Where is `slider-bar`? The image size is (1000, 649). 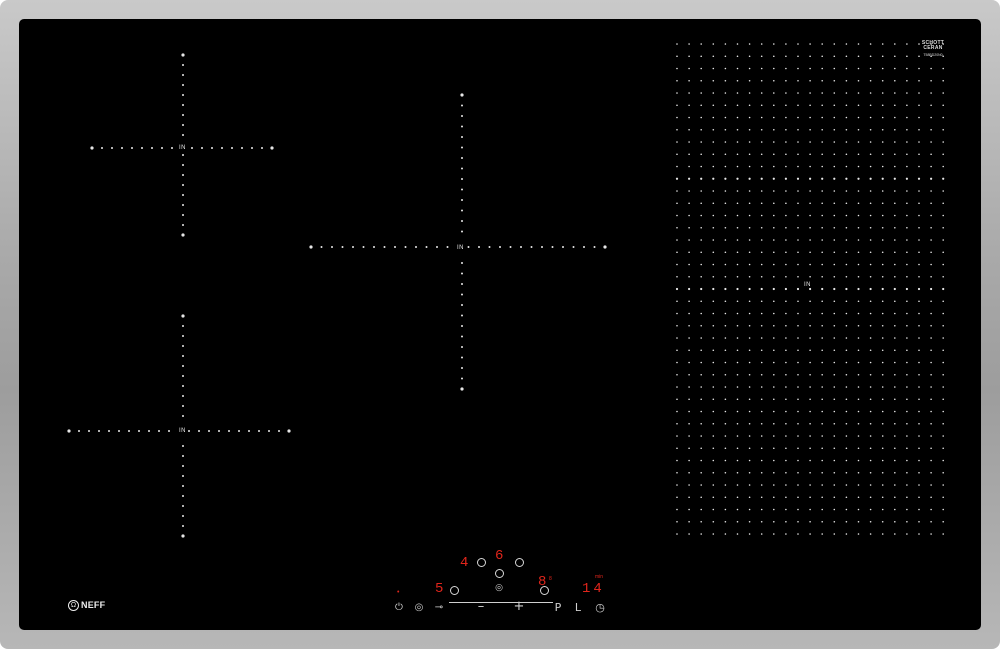 slider-bar is located at coordinates (501, 602).